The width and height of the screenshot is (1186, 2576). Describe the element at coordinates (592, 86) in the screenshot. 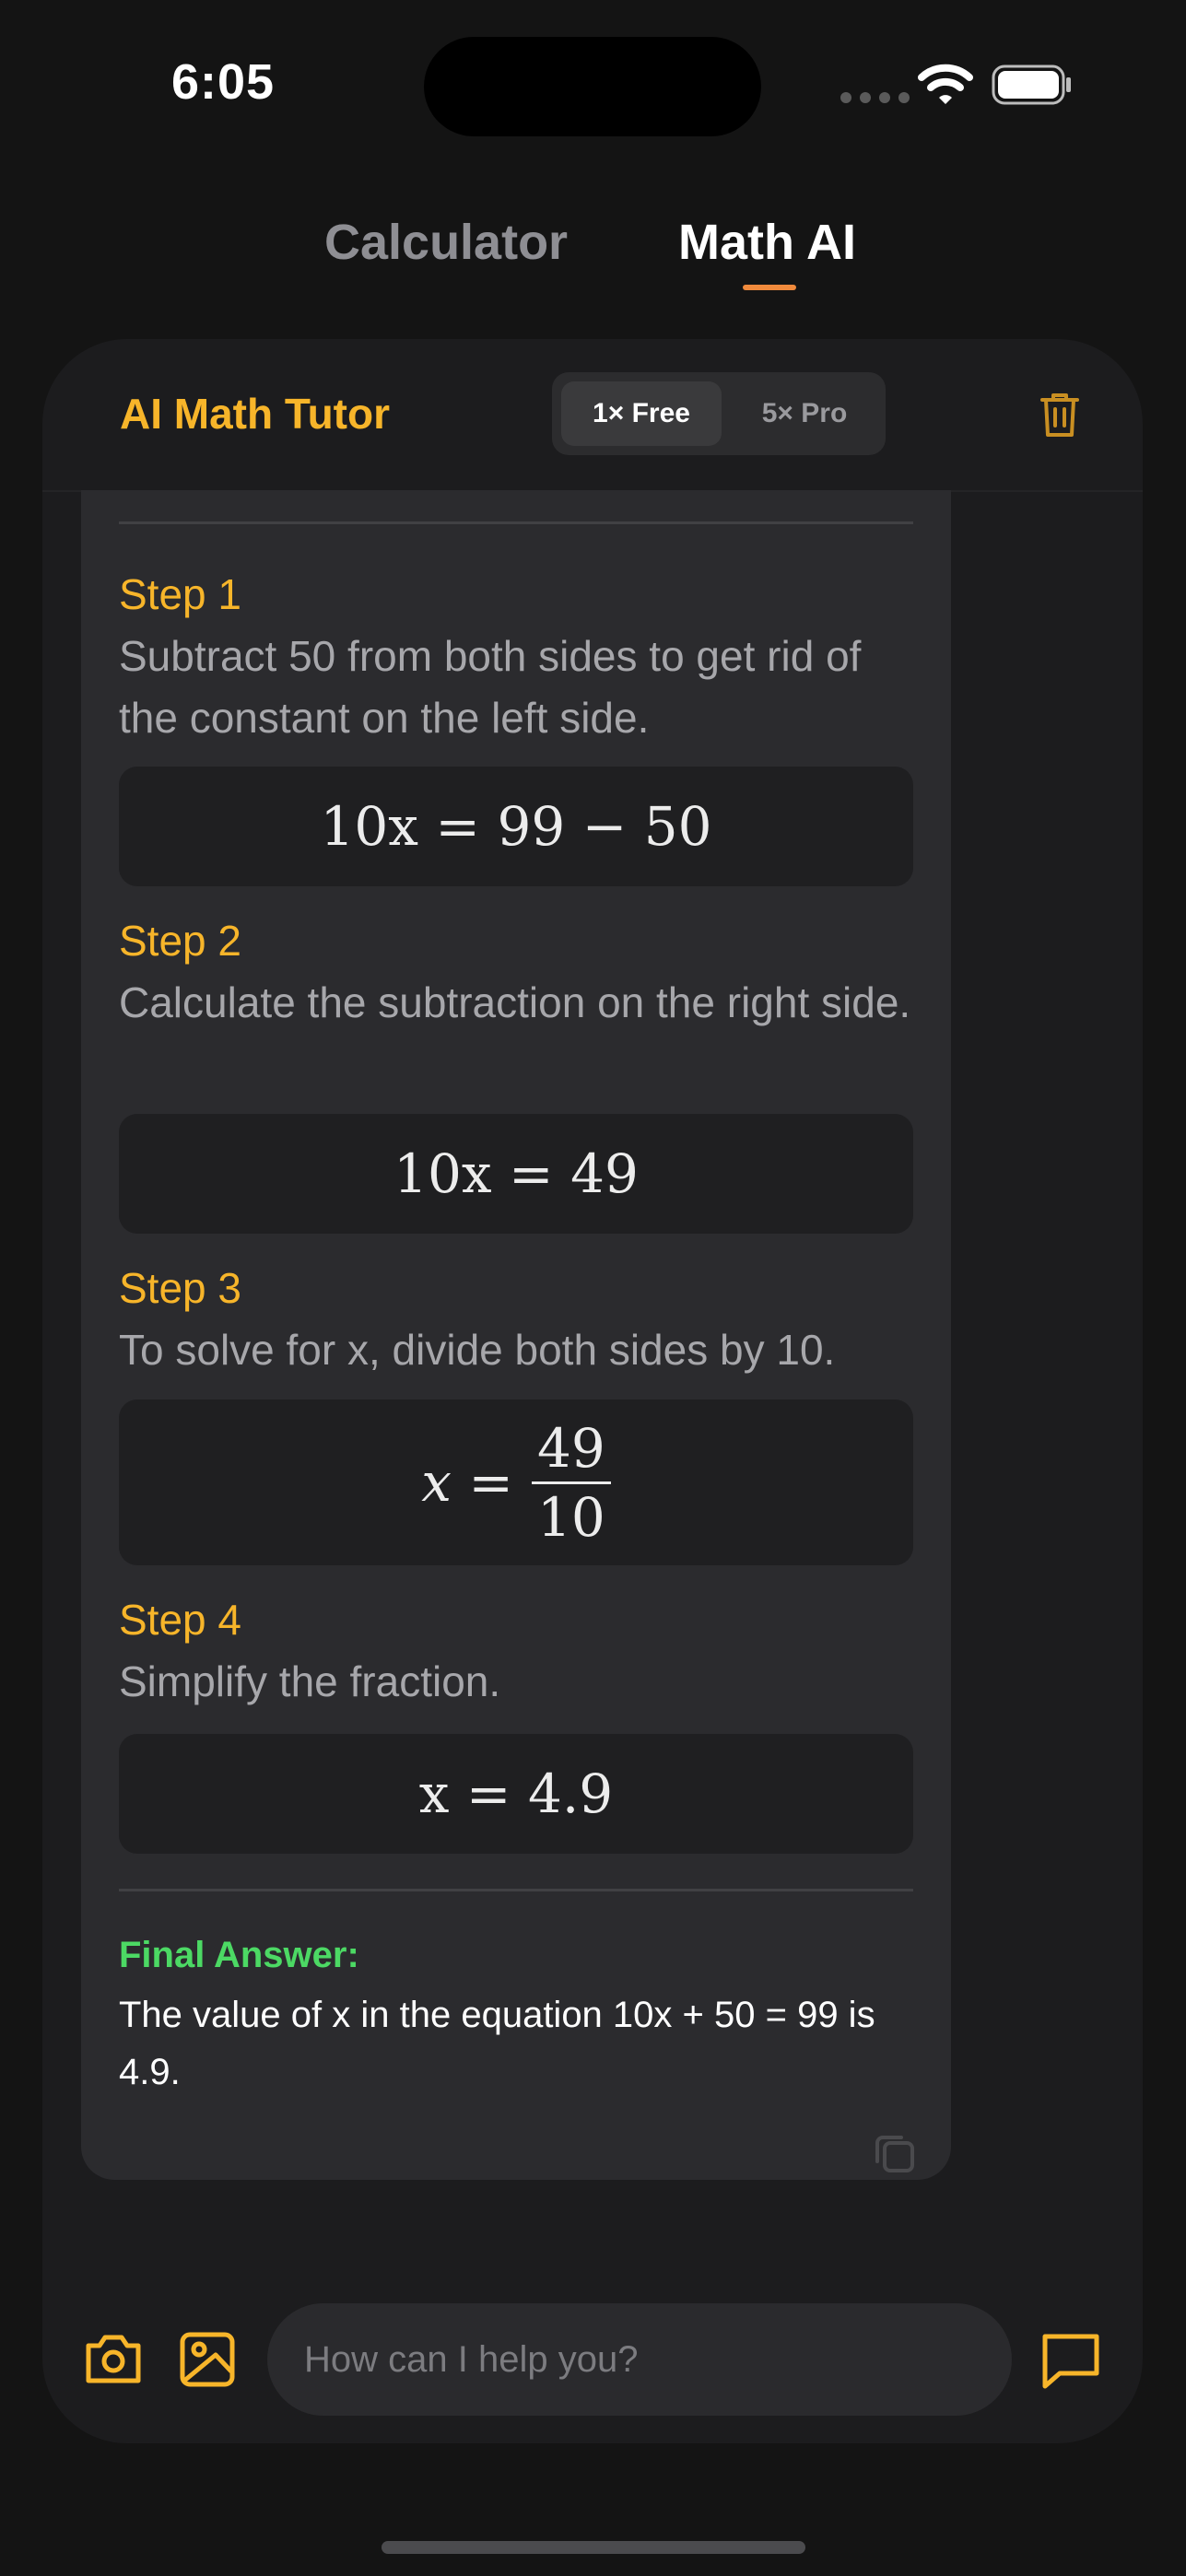

I see `dynamic-island` at that location.